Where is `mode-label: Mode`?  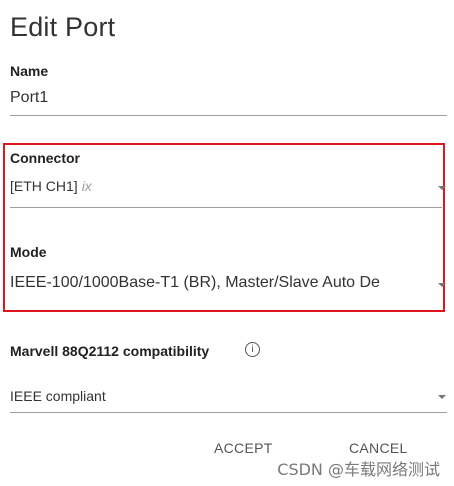
mode-label: Mode is located at coordinates (28, 252).